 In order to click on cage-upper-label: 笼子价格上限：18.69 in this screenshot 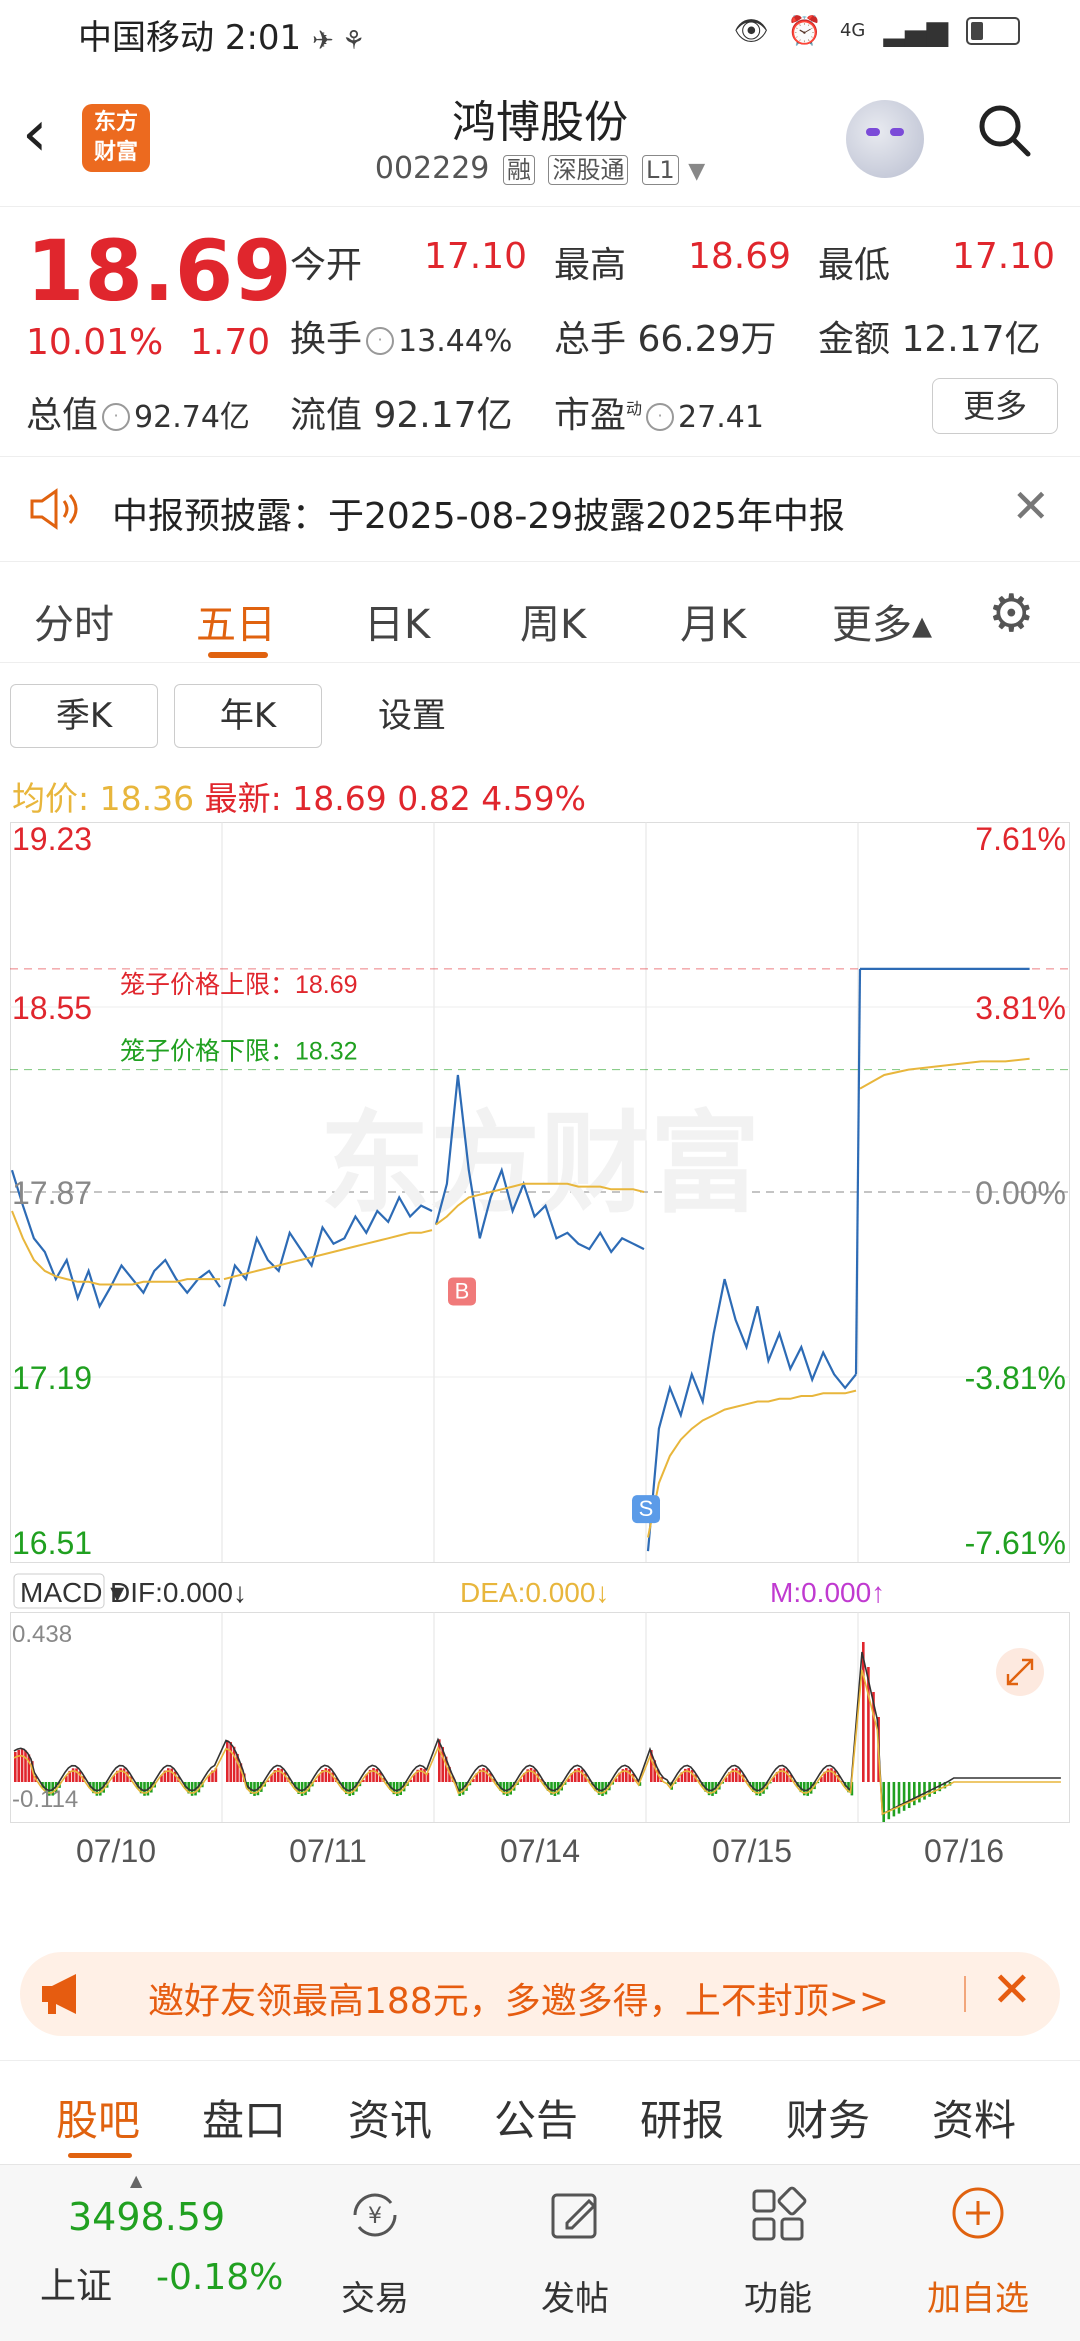, I will do `click(239, 985)`.